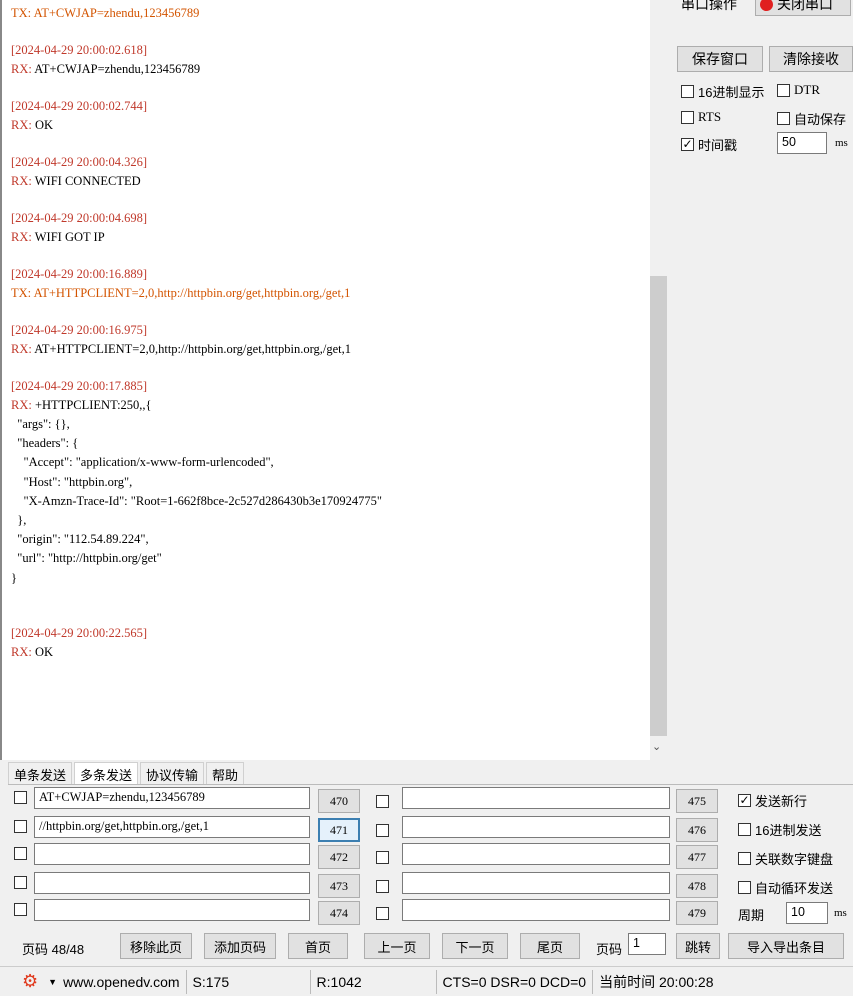 This screenshot has height=996, width=853. I want to click on page-label: 页码, so click(609, 949).